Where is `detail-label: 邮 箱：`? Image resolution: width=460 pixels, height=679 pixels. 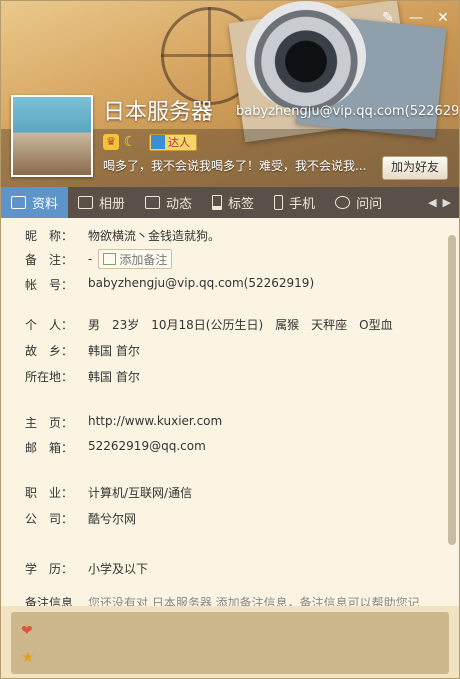 detail-label: 邮 箱： is located at coordinates (49, 448).